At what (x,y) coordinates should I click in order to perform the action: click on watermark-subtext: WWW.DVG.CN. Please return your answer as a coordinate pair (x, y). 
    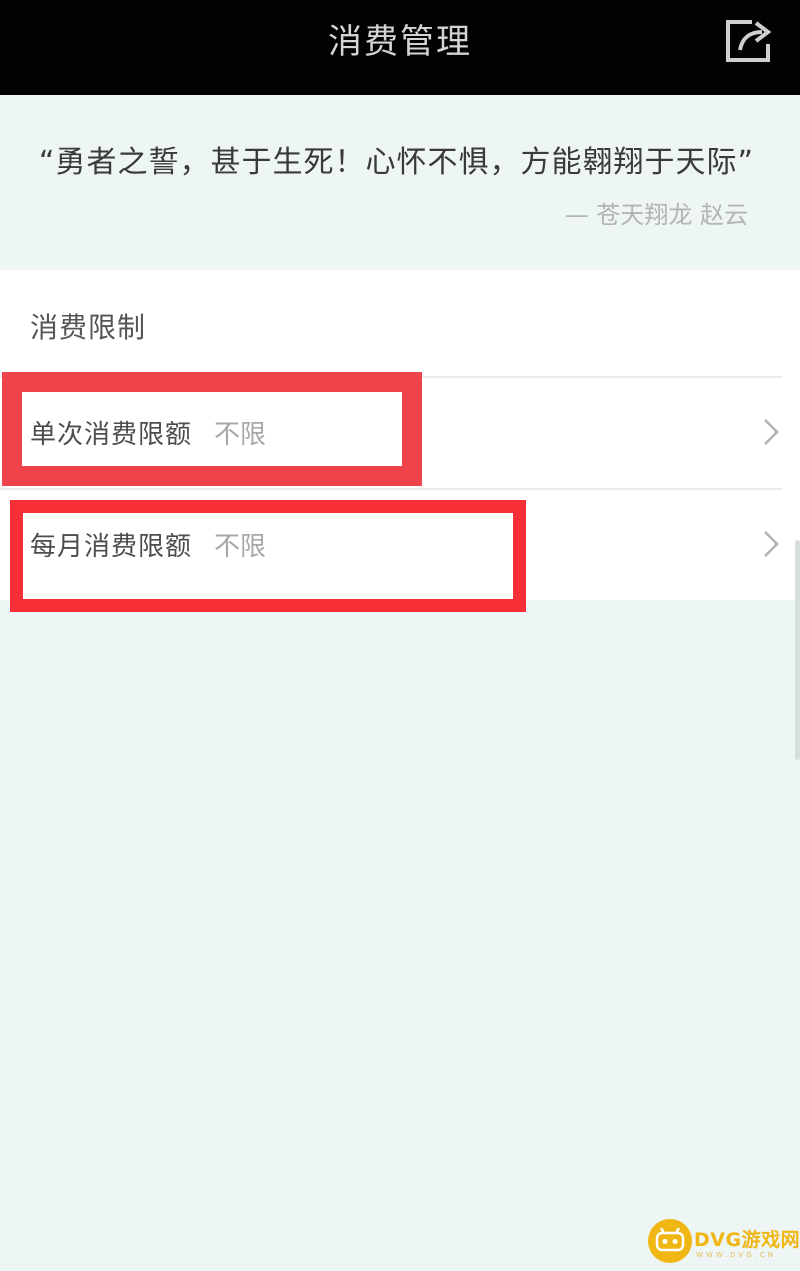
    Looking at the image, I should click on (736, 1255).